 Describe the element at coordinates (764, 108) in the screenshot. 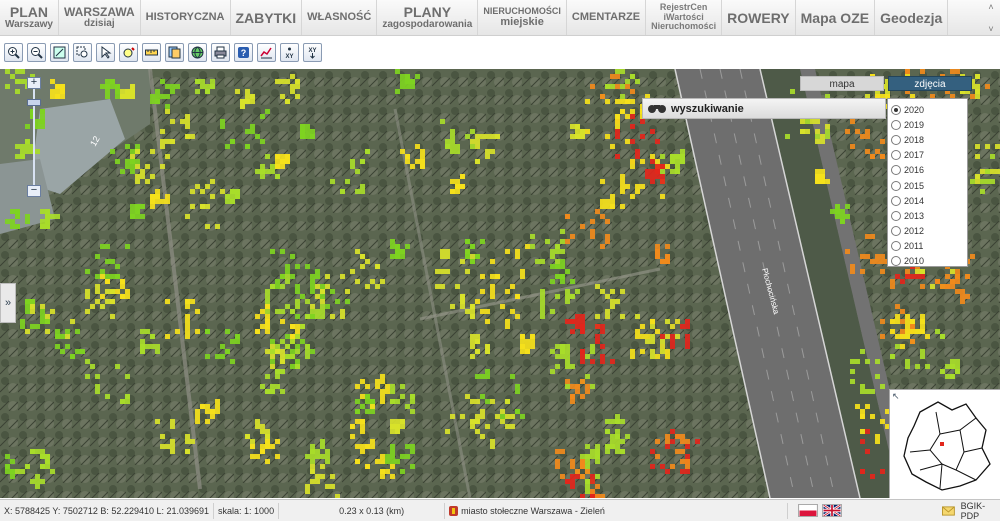

I see `search-panel-header: wyszukiwanie` at that location.